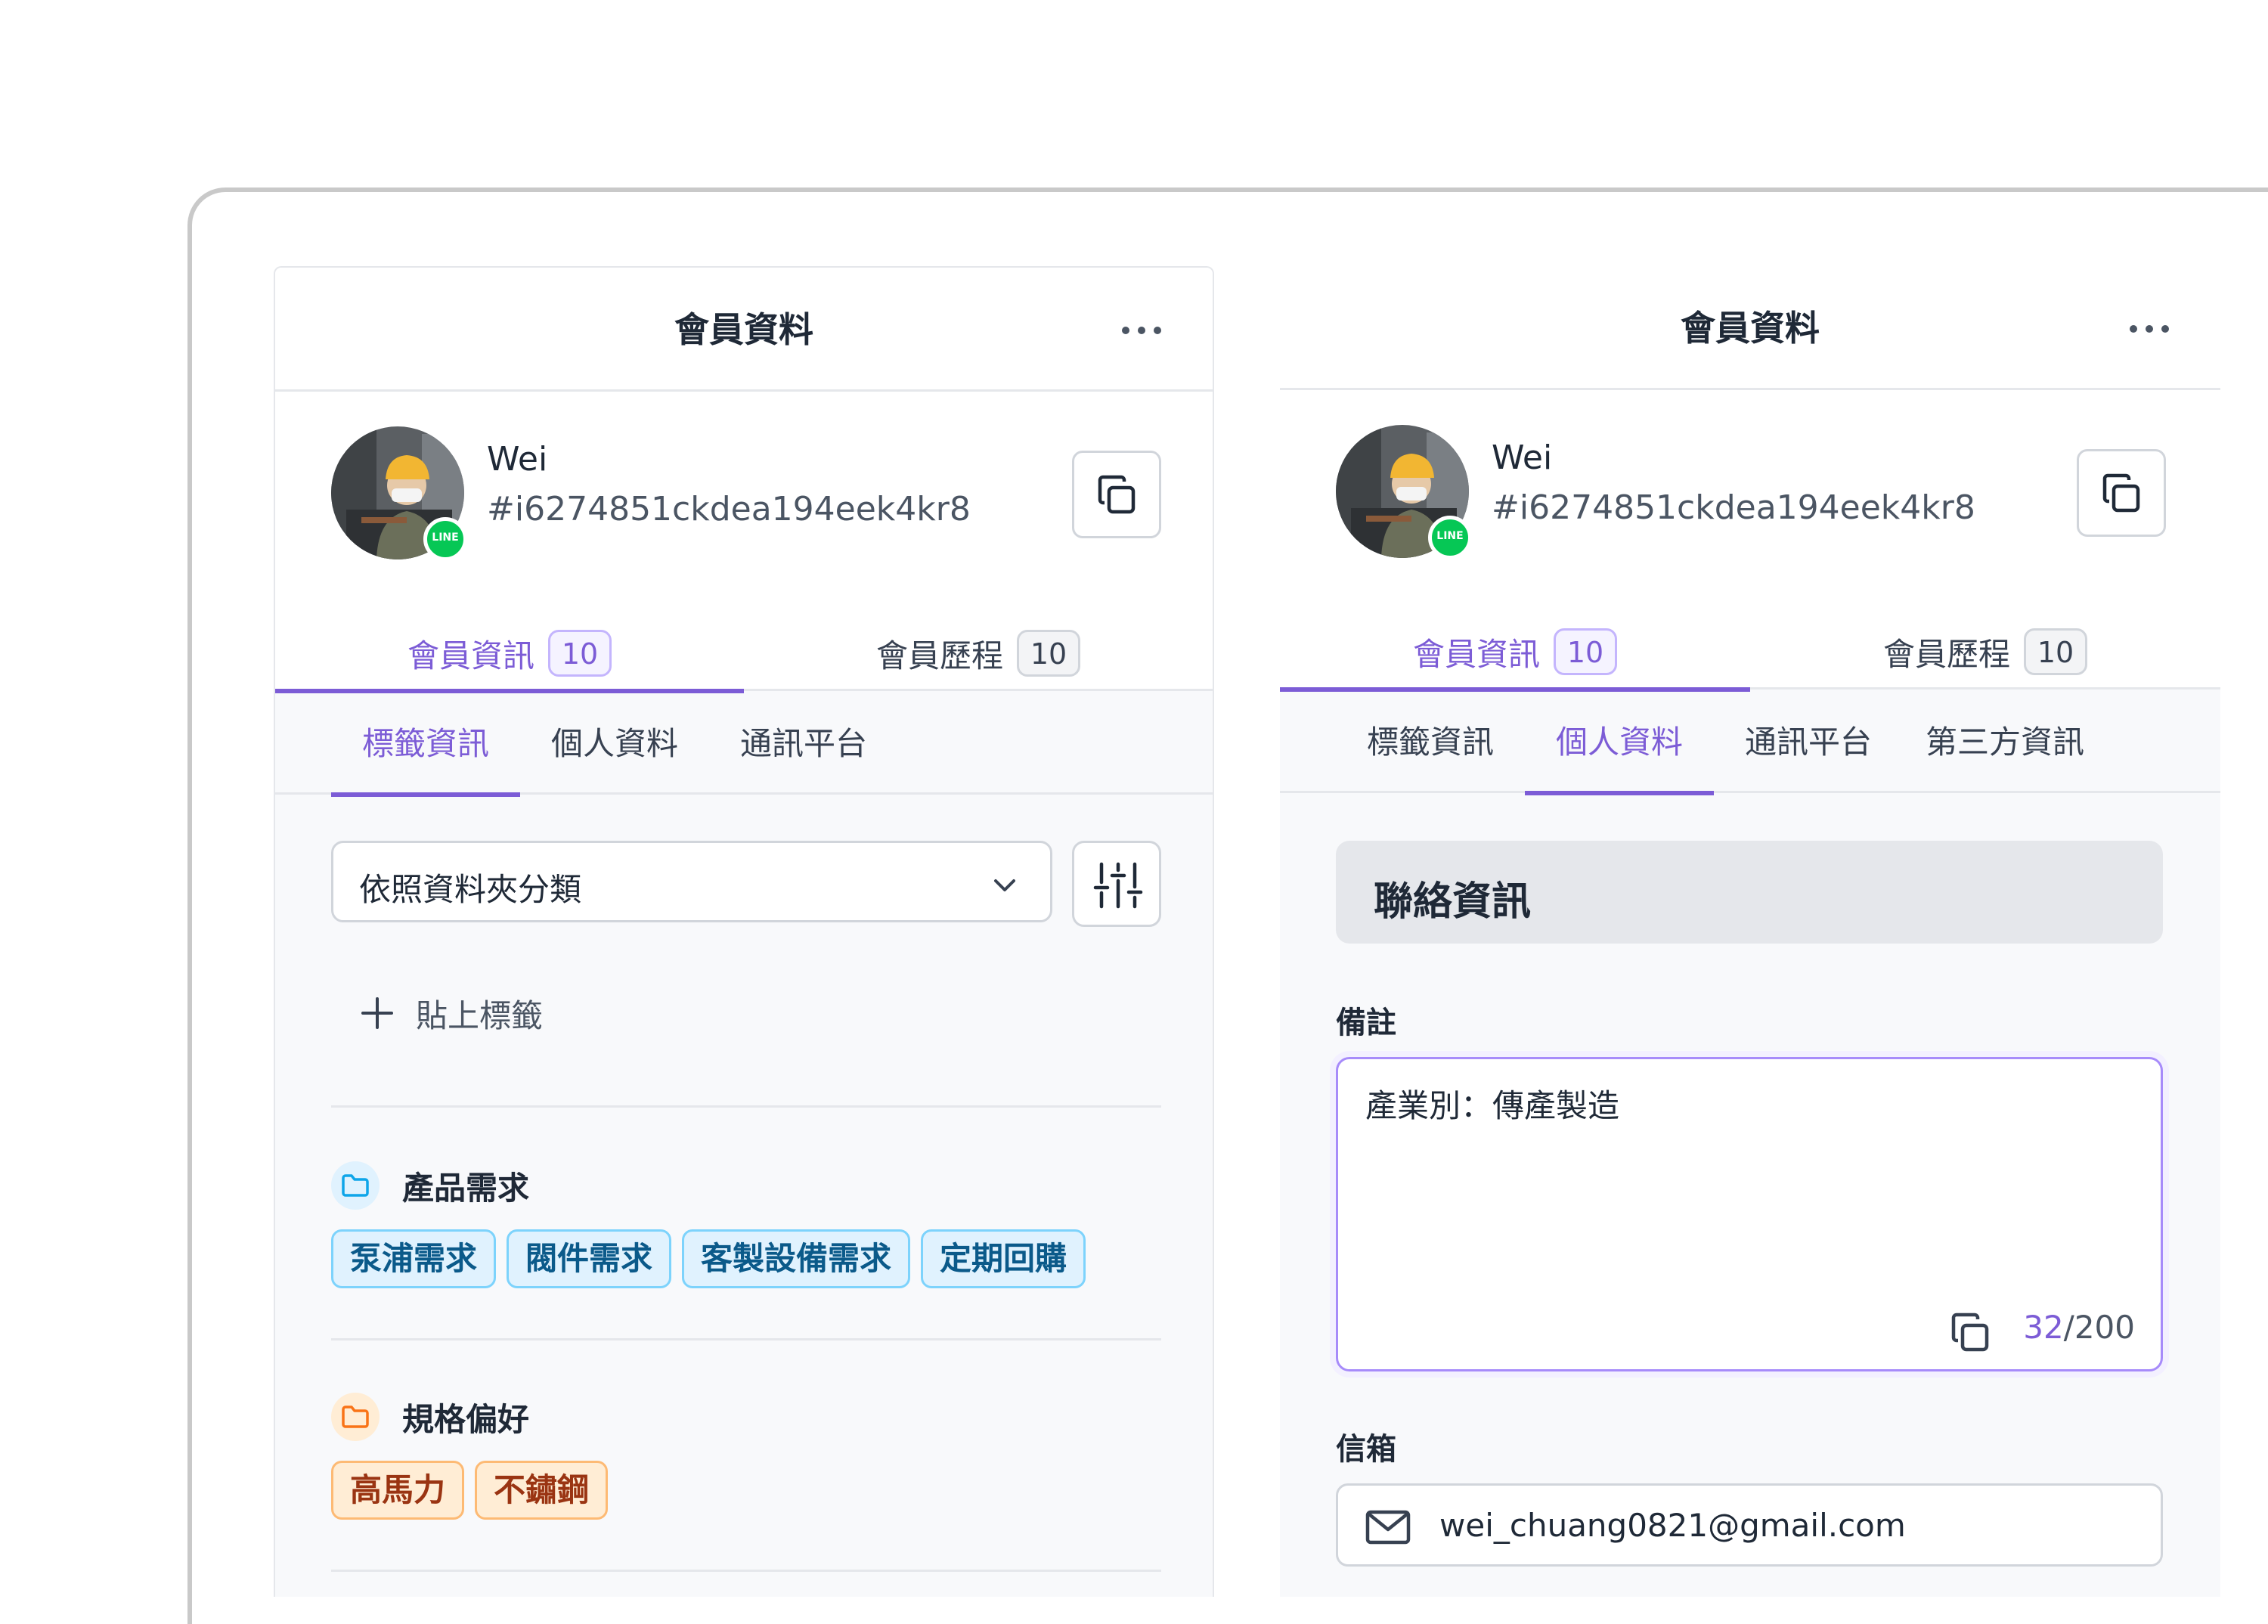 This screenshot has height=1624, width=2268. I want to click on tag-list: 高馬力 不鏽鋼, so click(470, 1490).